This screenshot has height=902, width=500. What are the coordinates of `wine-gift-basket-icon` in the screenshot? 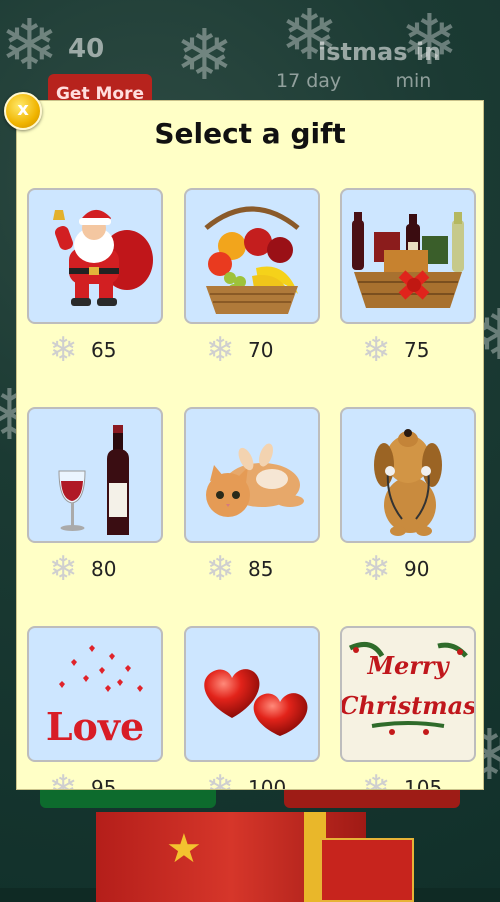 It's located at (408, 260).